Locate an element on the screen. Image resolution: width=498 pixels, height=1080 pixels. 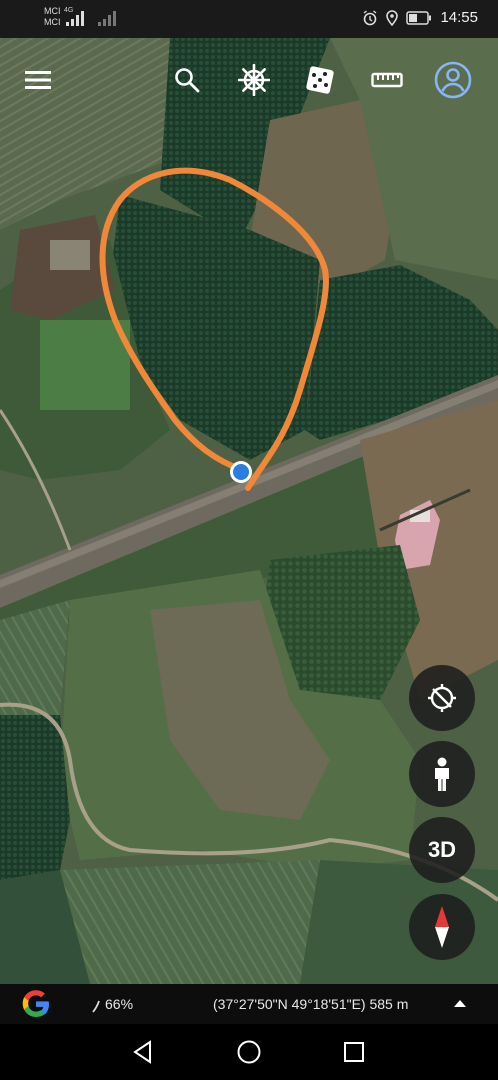
view-mode-label: 3D is located at coordinates (442, 849).